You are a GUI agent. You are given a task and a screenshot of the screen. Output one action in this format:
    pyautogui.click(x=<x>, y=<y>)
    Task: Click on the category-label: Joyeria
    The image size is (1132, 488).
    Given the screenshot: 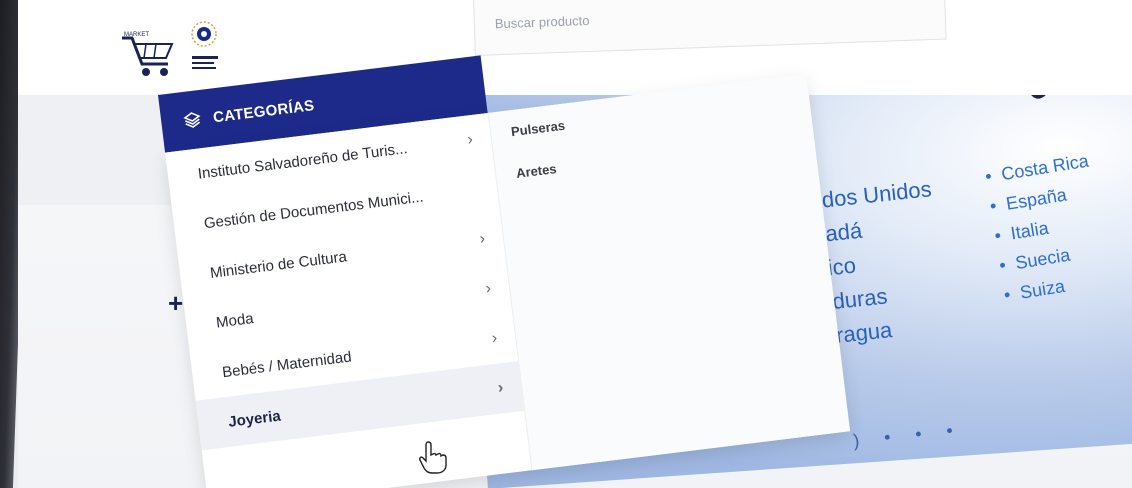 What is the action you would take?
    pyautogui.click(x=254, y=419)
    